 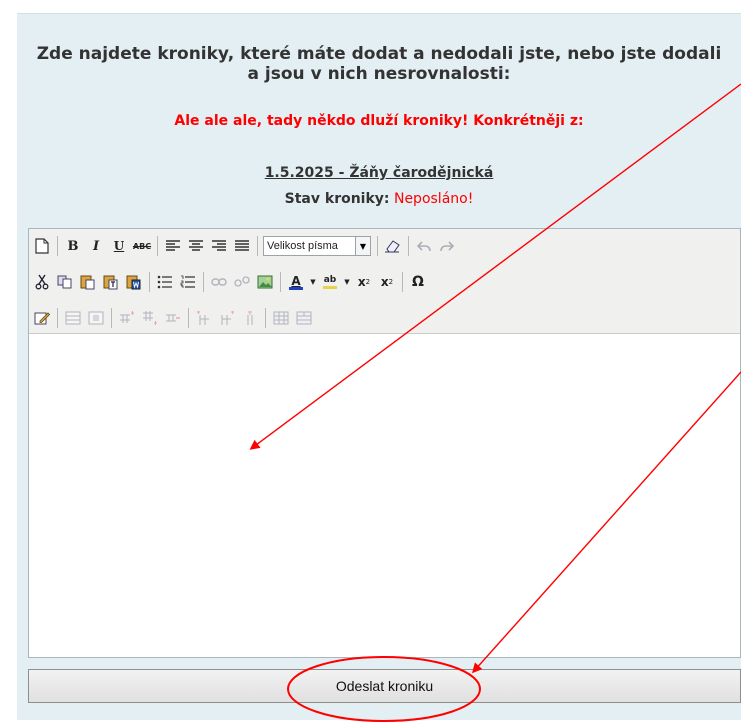 What do you see at coordinates (250, 318) in the screenshot?
I see `delete-col-icon` at bounding box center [250, 318].